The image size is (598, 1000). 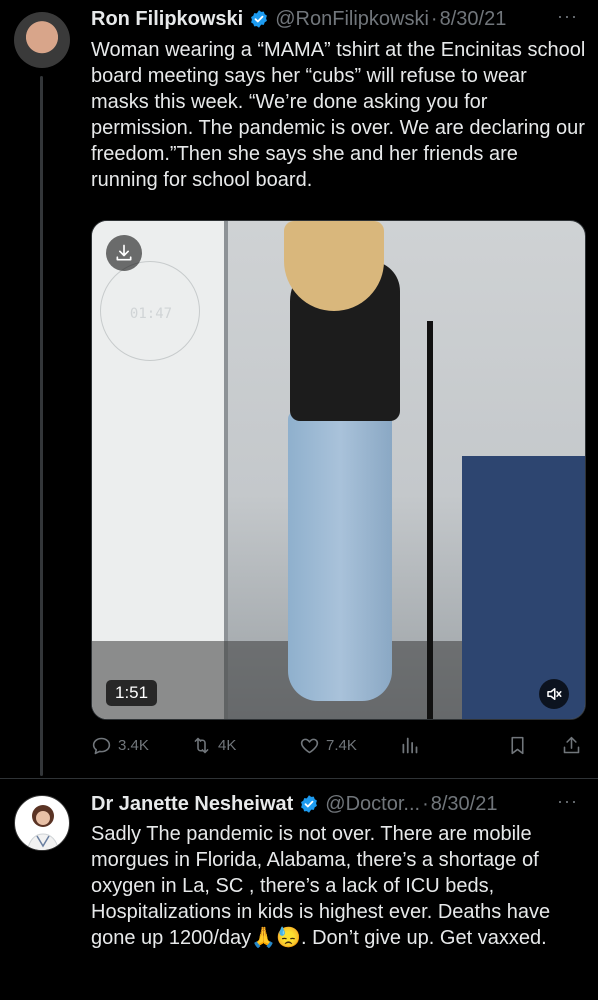 I want to click on retweet-icon, so click(x=201, y=745).